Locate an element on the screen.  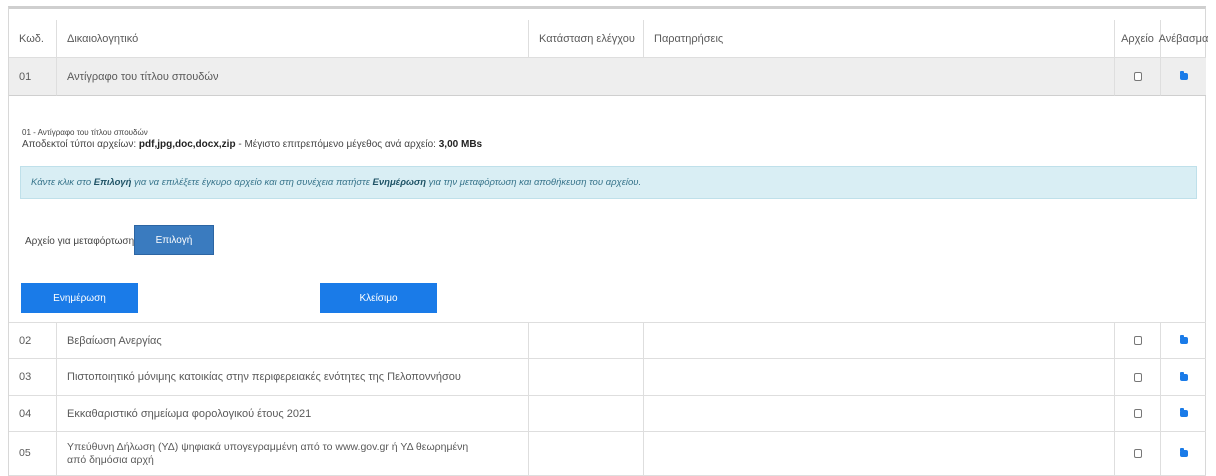
row-code: 03 is located at coordinates (33, 377).